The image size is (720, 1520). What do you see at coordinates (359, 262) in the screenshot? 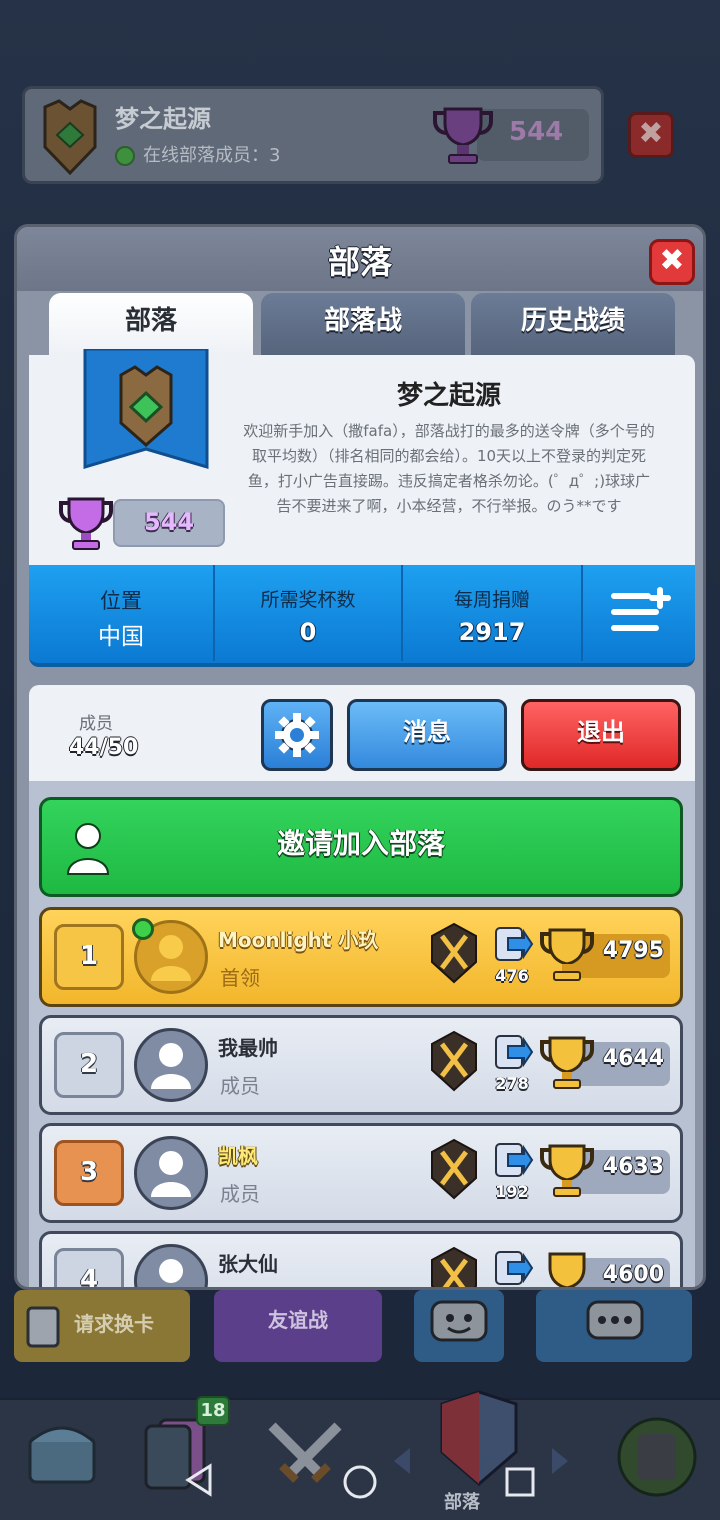
I see `modal-title: 部落` at bounding box center [359, 262].